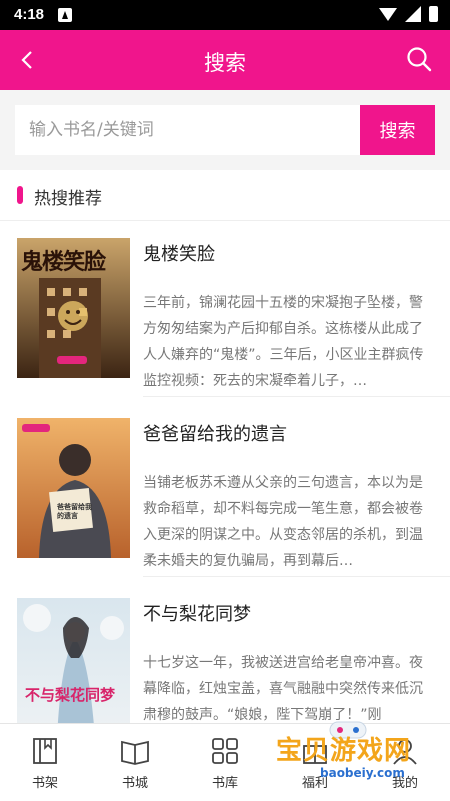  I want to click on book-cover: 不与梨花同梦, so click(73, 668).